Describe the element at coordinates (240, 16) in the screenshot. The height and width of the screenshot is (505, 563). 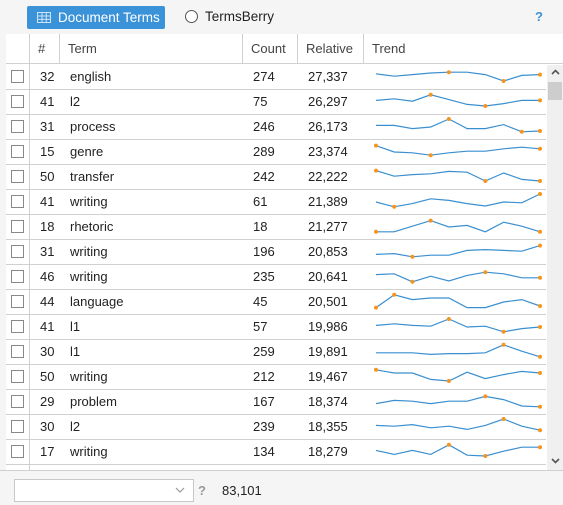
I see `termsberry-label: TermsBerry` at that location.